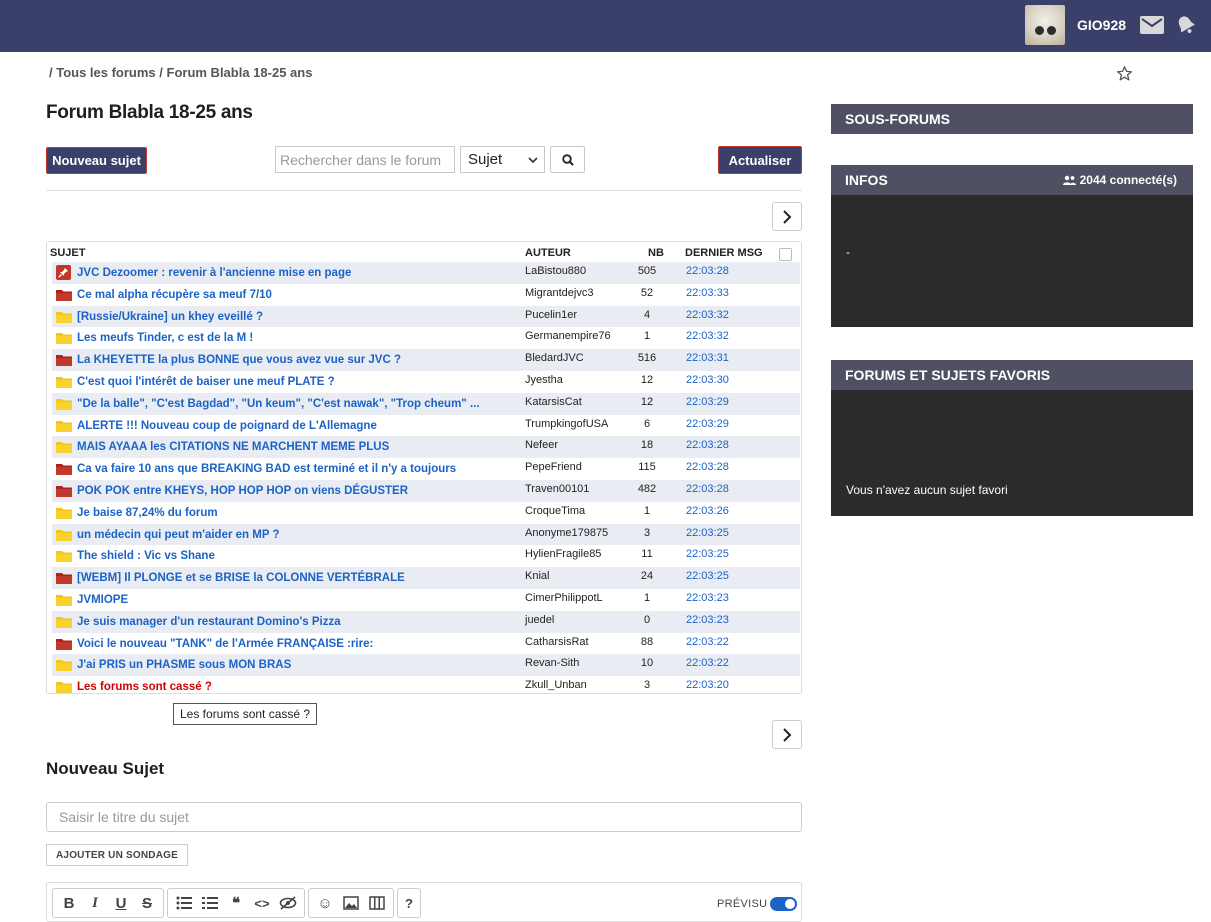  Describe the element at coordinates (147, 513) in the screenshot. I see `topic-title-link: Je baise 87,24% du forum` at that location.